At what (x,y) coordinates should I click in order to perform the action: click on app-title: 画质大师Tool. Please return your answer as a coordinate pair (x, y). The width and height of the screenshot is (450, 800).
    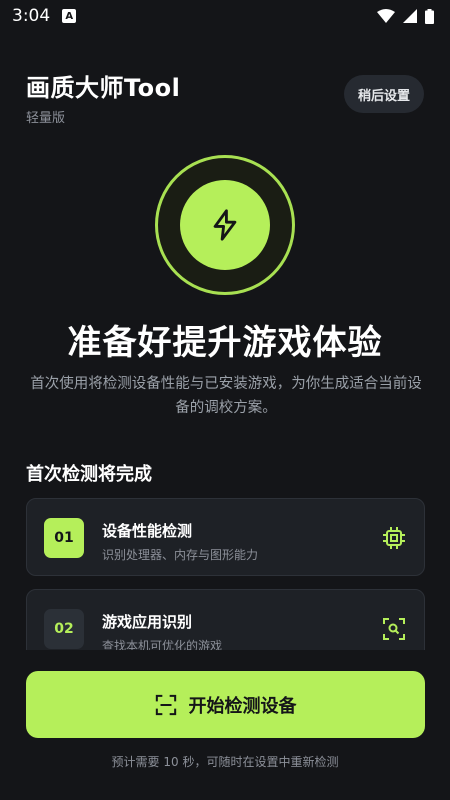
    Looking at the image, I should click on (103, 88).